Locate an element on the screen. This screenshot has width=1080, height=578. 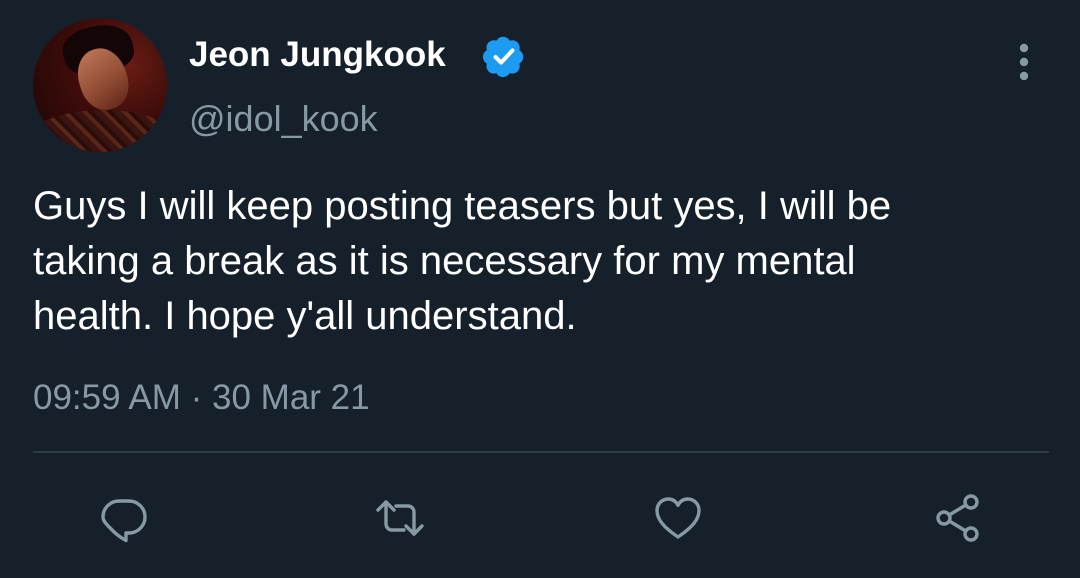
avatar is located at coordinates (100, 85).